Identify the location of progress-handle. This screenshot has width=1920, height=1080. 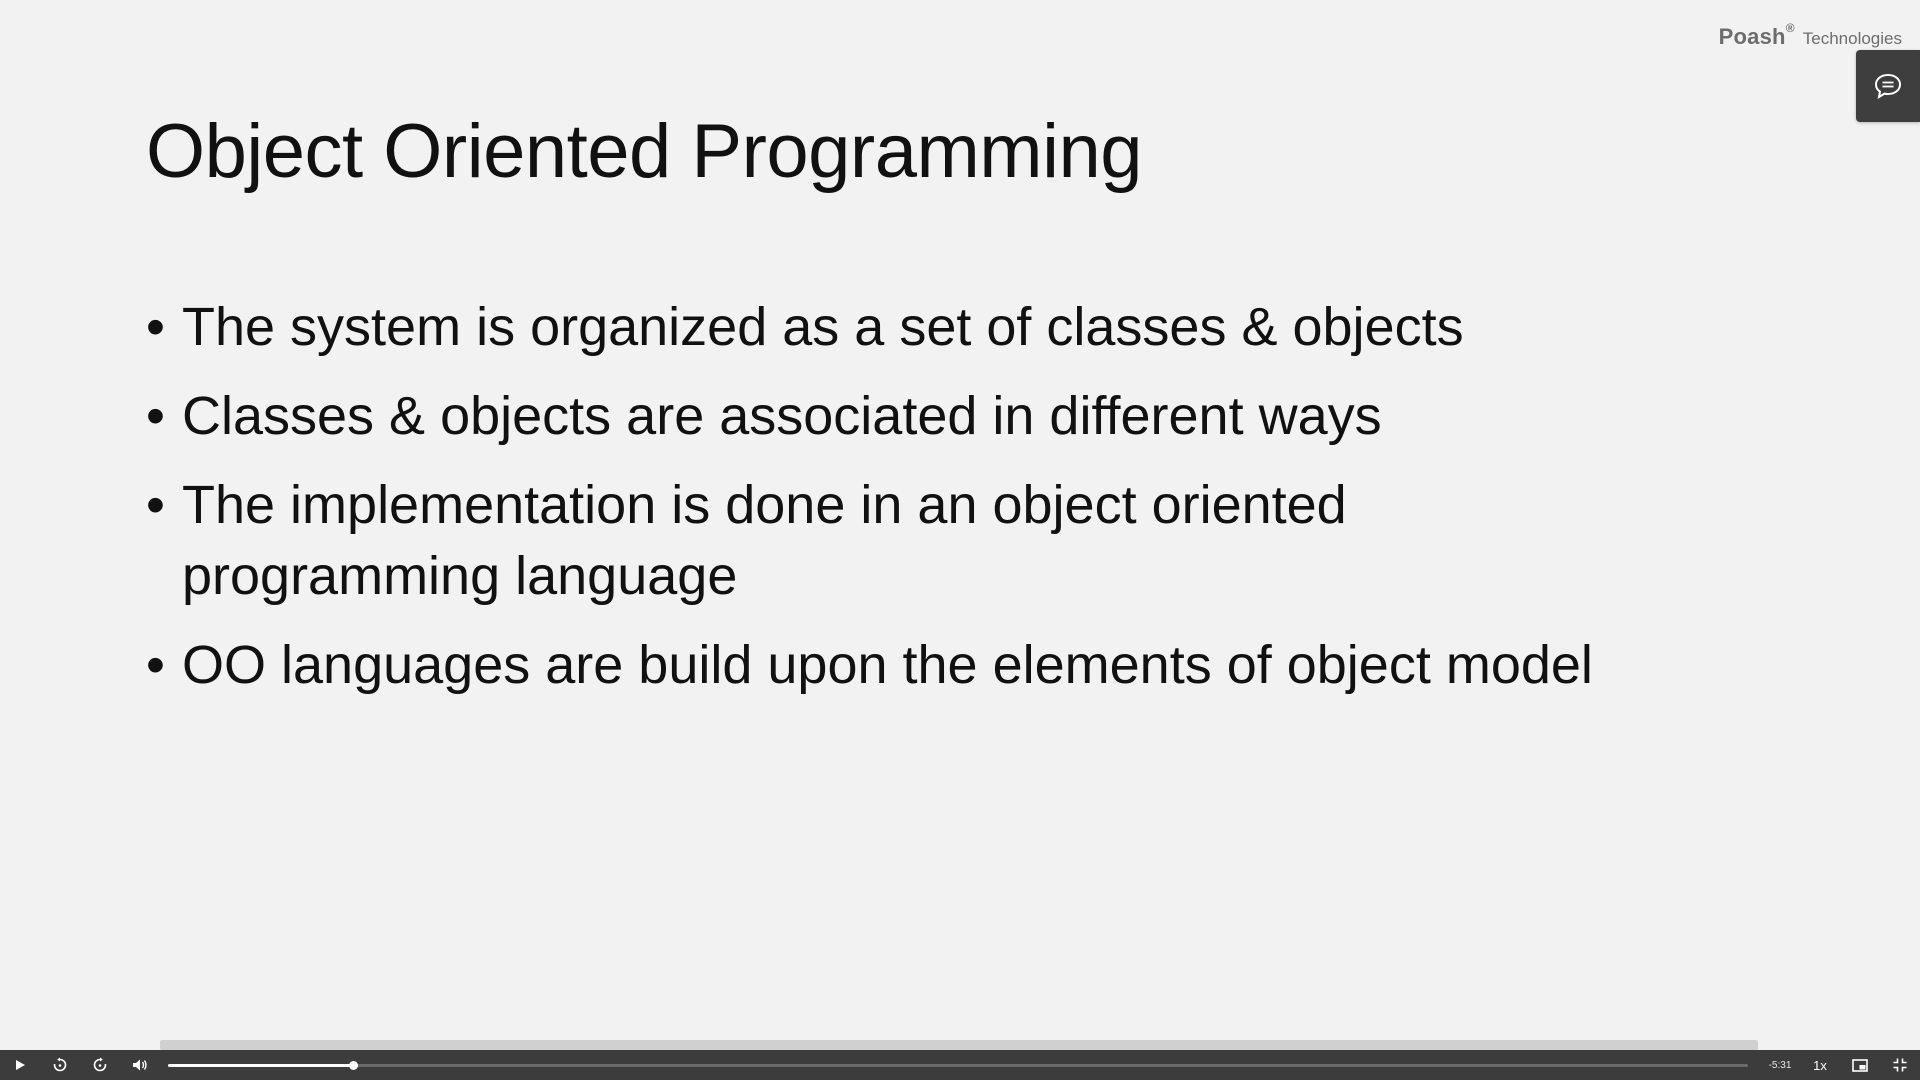
(353, 1065).